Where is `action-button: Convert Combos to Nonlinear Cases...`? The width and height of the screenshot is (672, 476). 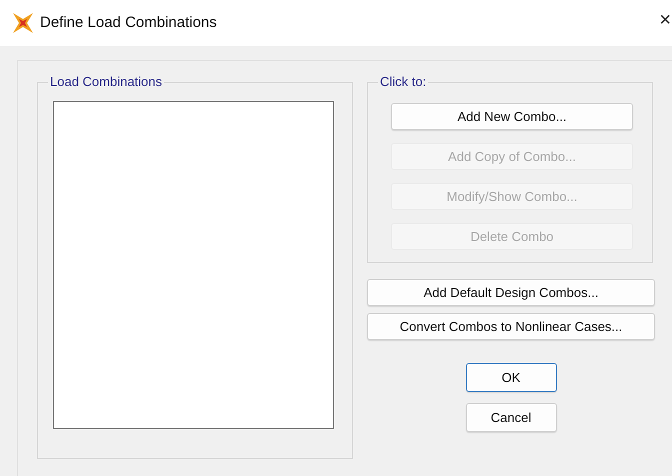
action-button: Convert Combos to Nonlinear Cases... is located at coordinates (511, 326).